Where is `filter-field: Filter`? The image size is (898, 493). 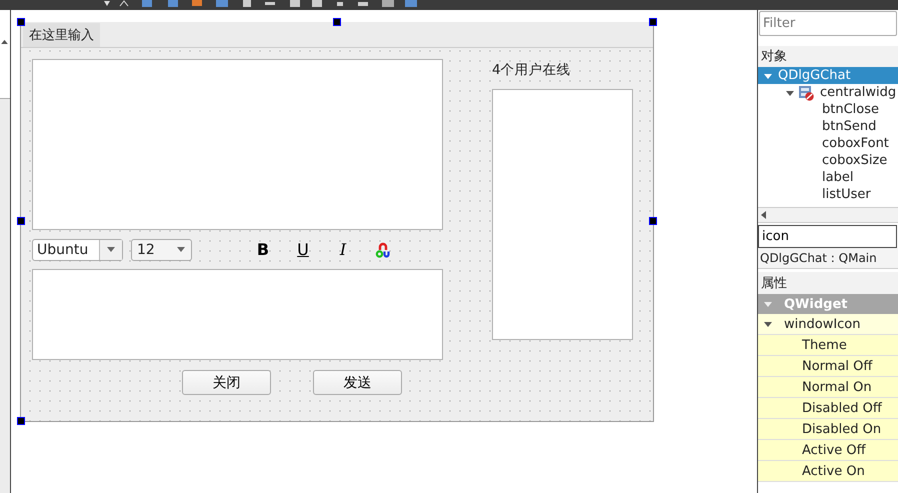
filter-field: Filter is located at coordinates (828, 23).